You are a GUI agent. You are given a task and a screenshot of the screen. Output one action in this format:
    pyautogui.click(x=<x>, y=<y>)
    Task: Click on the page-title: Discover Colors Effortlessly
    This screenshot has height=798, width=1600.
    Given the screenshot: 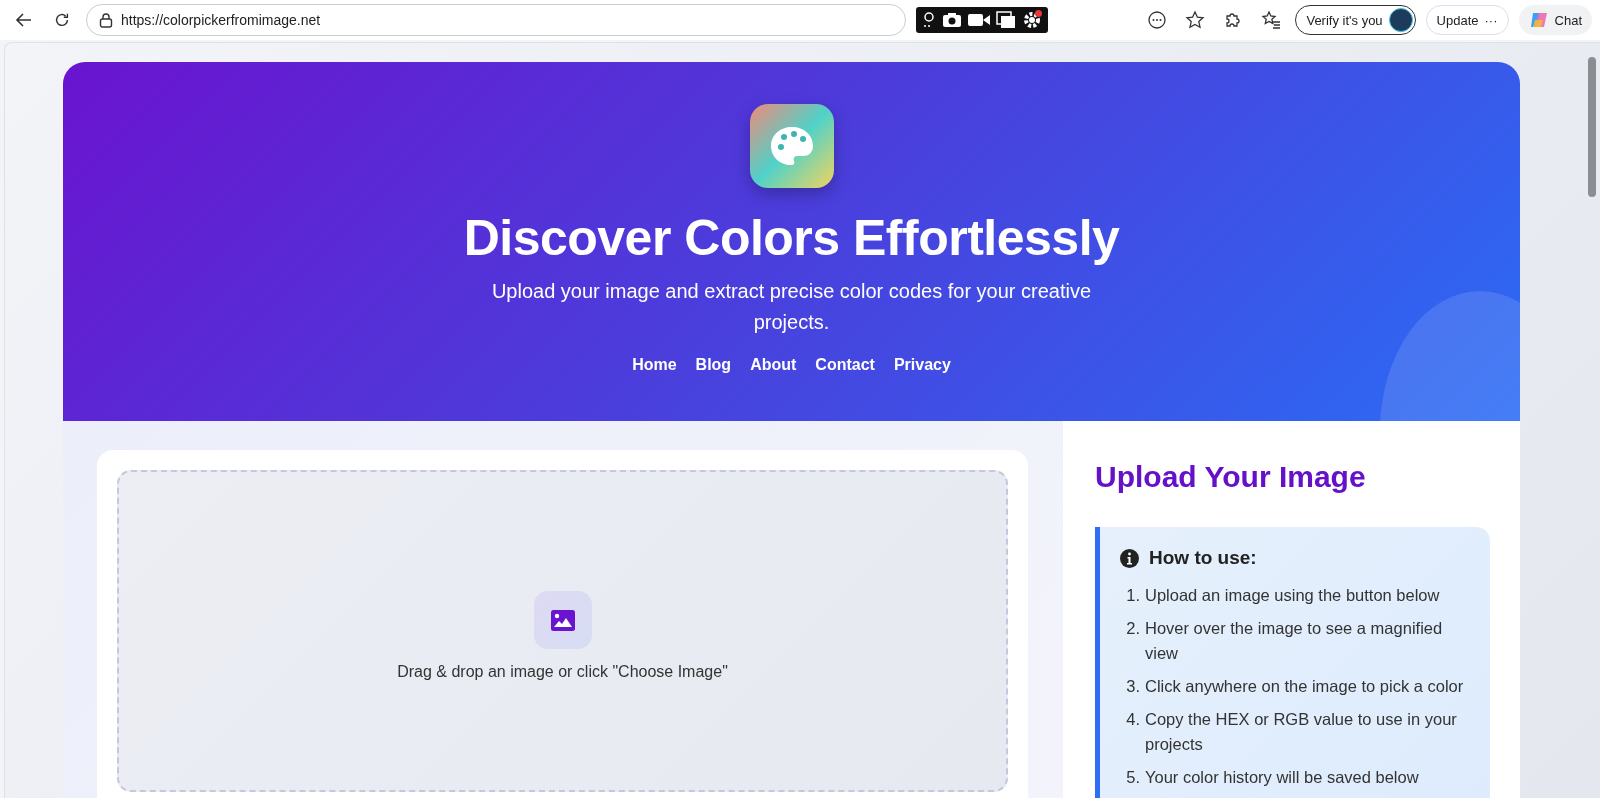 What is the action you would take?
    pyautogui.click(x=791, y=238)
    